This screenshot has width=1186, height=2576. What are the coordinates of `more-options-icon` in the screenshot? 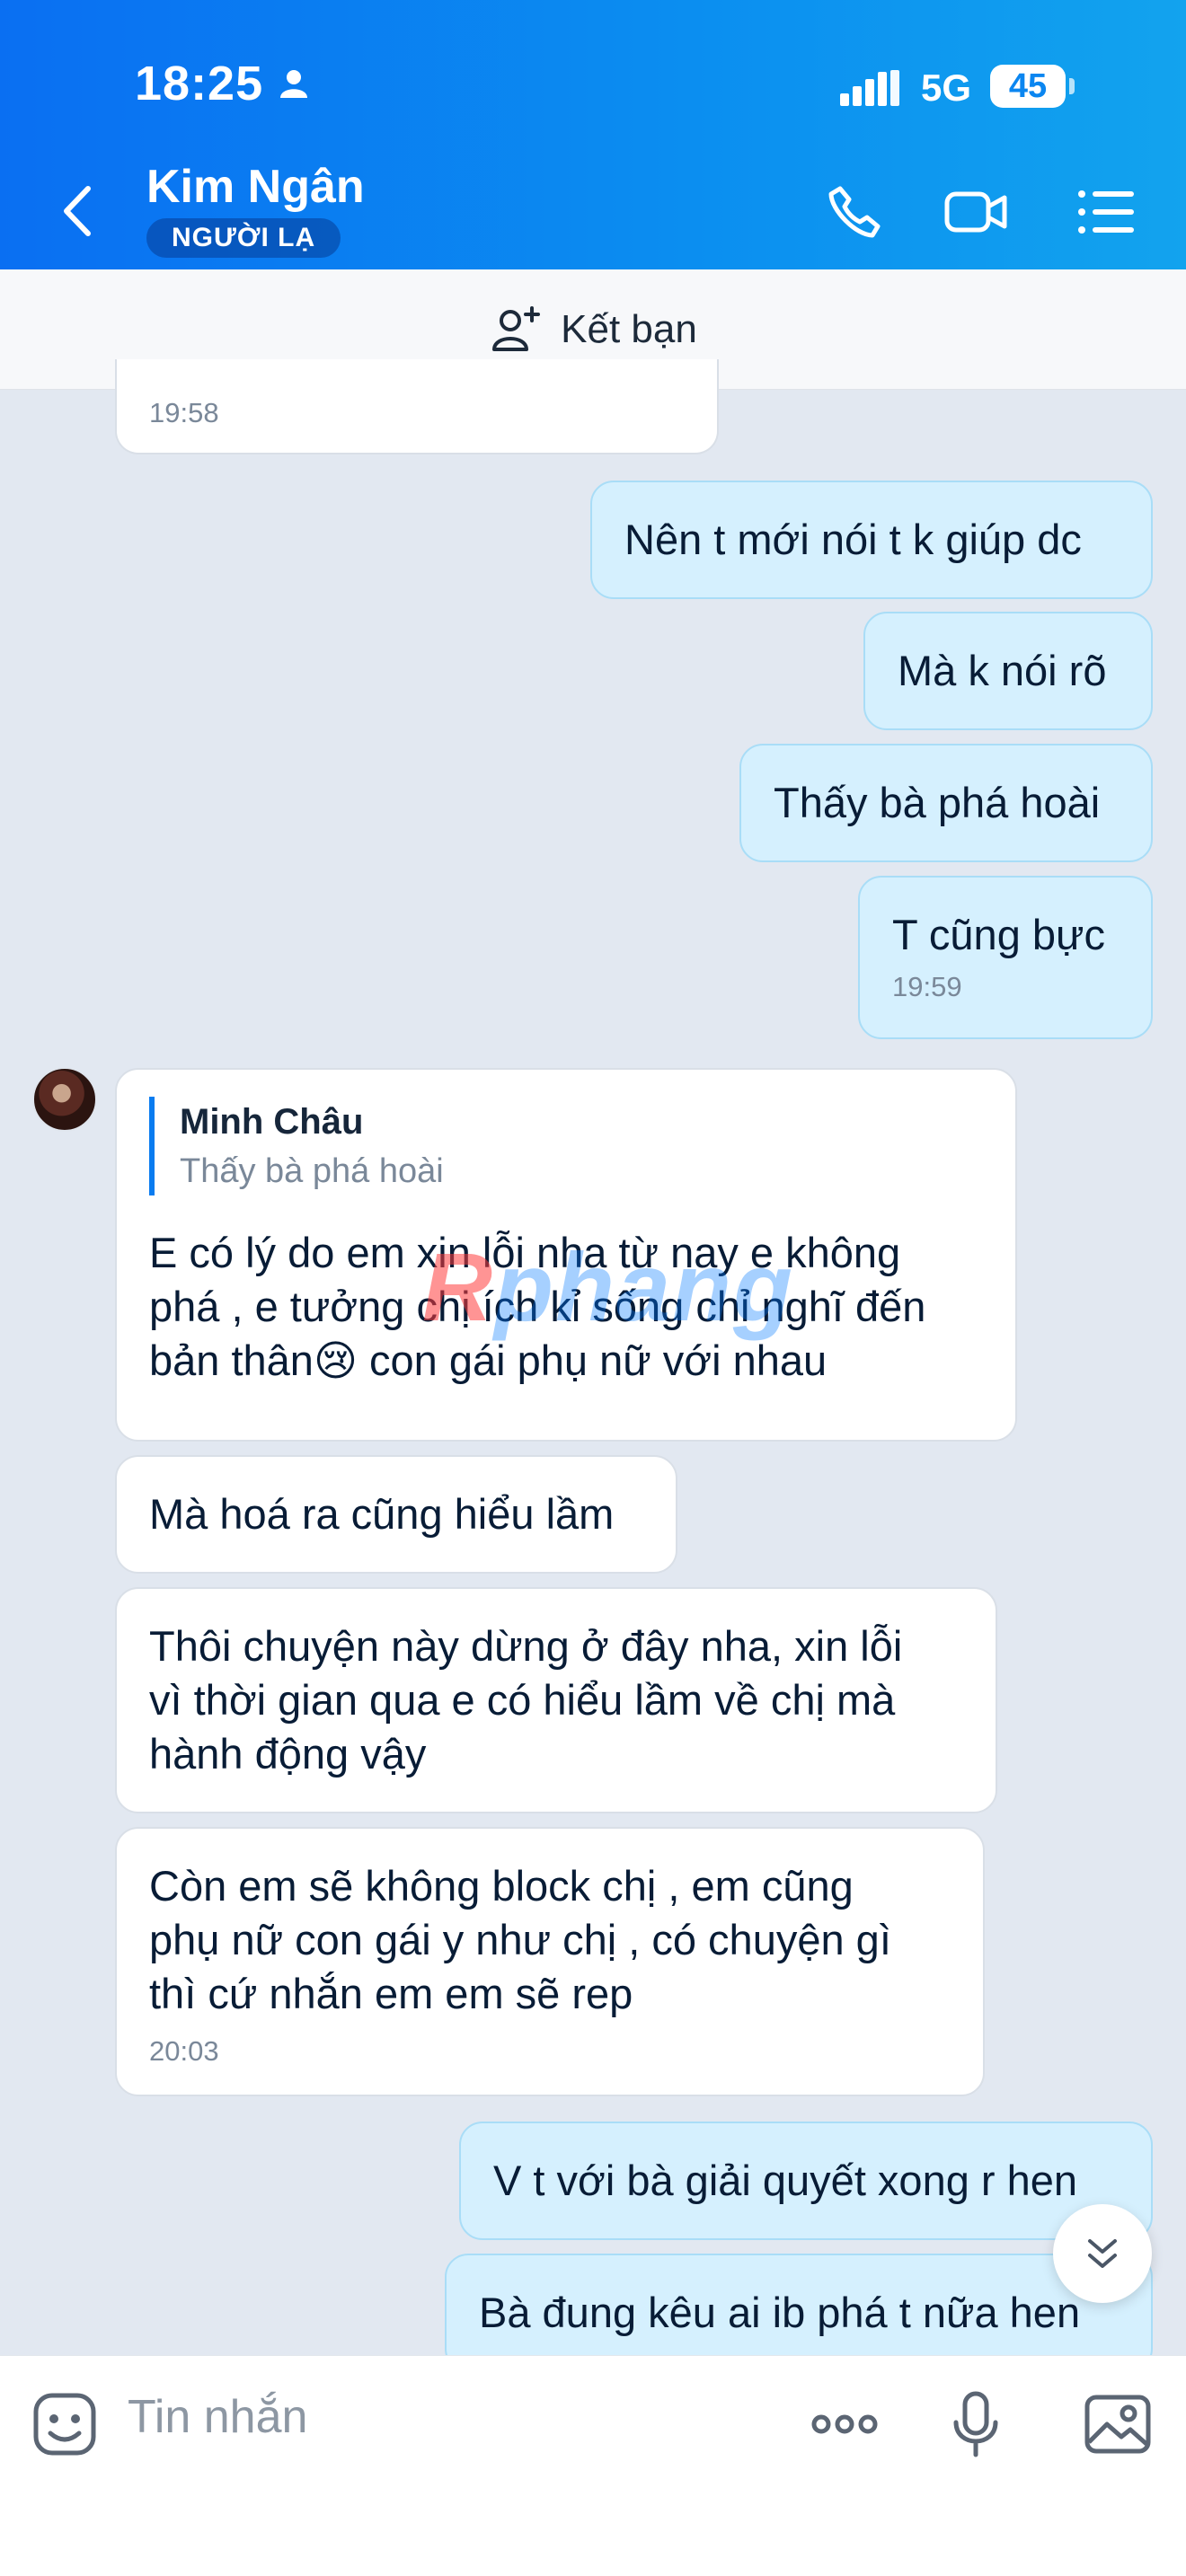 It's located at (845, 2424).